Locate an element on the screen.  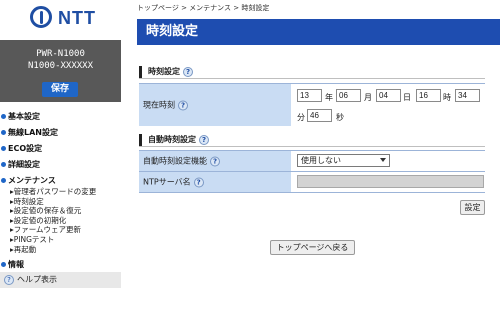
chevron-down-icon is located at coordinates (383, 160).